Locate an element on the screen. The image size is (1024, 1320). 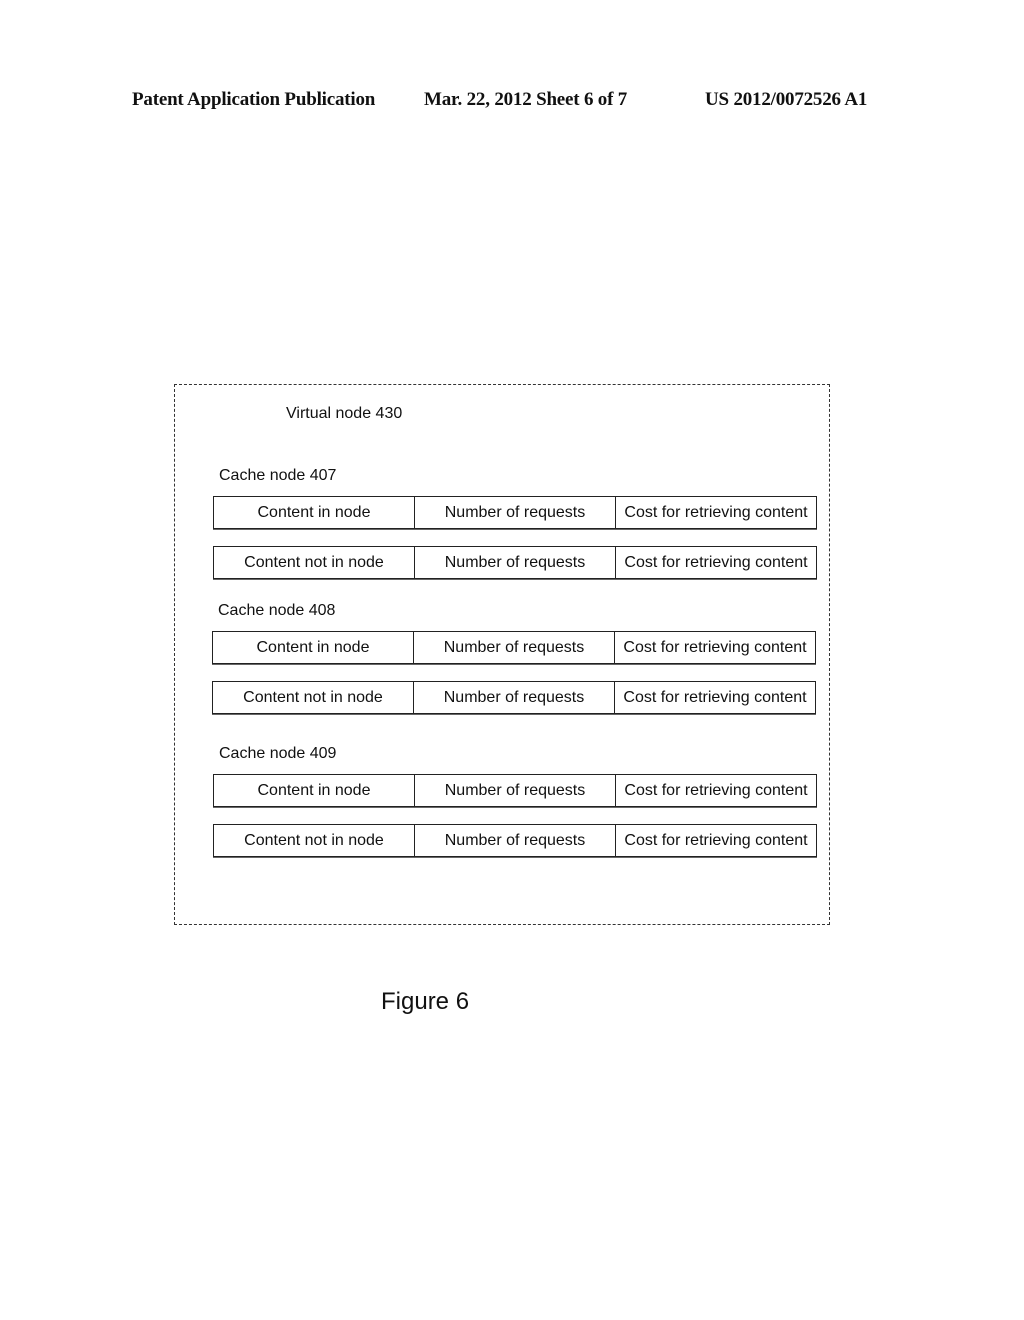
virtual-node-label: Virtual node 430 is located at coordinates (344, 413).